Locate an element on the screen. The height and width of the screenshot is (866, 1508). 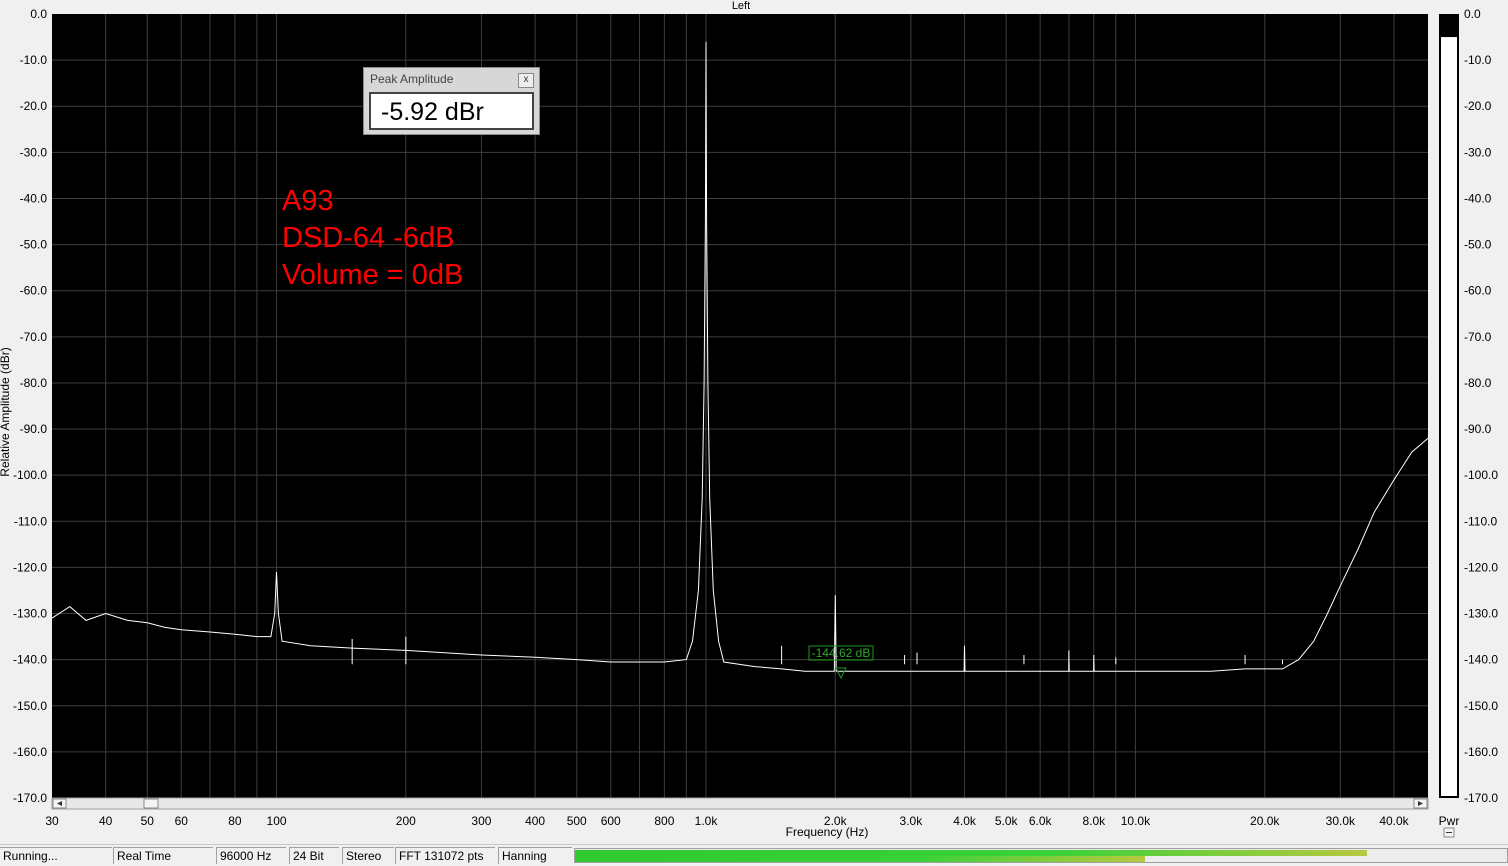
peak-amplitude-window: Peak Amplitude x -5.92 dBr is located at coordinates (451, 101).